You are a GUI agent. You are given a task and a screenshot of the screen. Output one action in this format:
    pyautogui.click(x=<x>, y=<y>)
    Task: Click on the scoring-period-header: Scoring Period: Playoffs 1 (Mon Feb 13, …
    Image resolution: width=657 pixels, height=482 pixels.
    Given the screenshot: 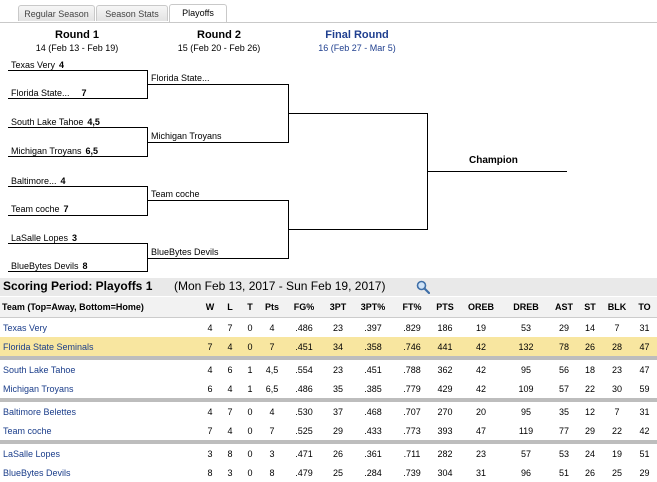 What is the action you would take?
    pyautogui.click(x=328, y=287)
    